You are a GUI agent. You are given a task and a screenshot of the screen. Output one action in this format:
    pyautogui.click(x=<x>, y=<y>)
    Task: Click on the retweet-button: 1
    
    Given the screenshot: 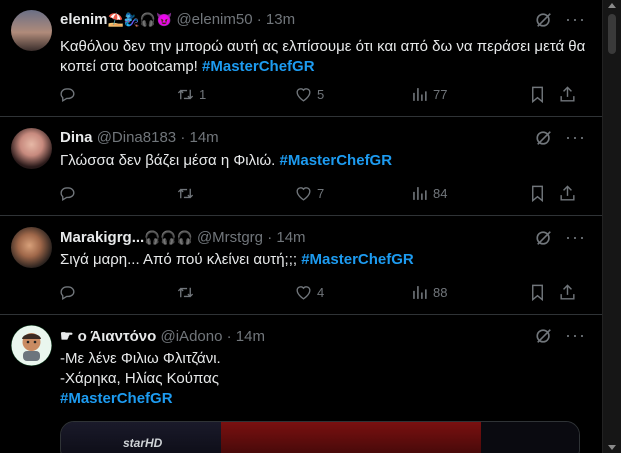 What is the action you would take?
    pyautogui.click(x=191, y=94)
    